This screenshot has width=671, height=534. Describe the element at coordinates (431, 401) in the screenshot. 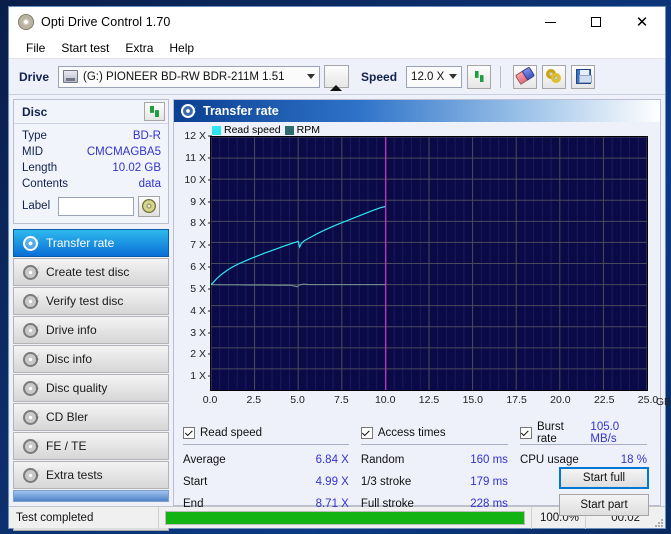

I see `chart-x-axis: 0.0 2.5 5.0 7.5 10.0 12.5 15.0 17.5 20.0 22.5 25.0` at that location.